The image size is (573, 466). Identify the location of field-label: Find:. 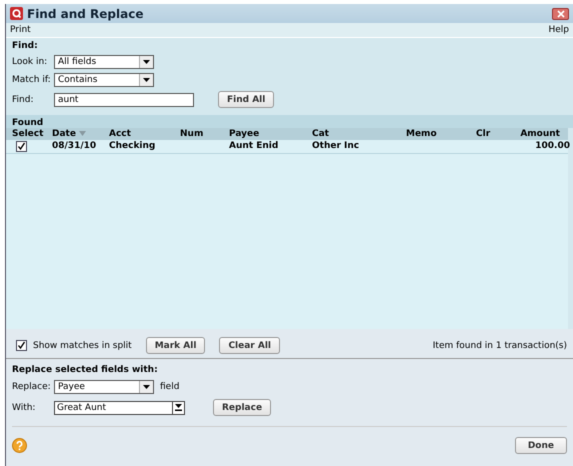
(23, 99).